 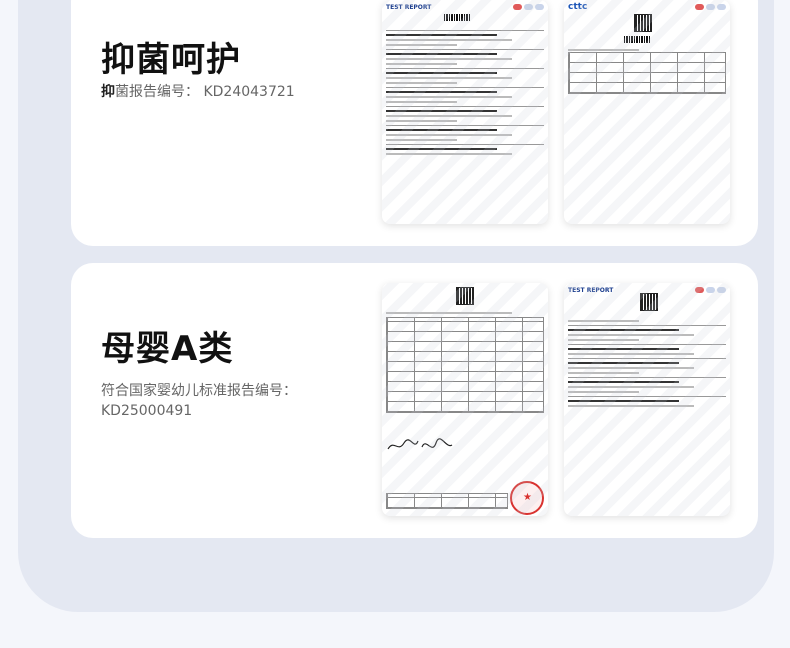 I want to click on section-title: 母婴A类, so click(x=167, y=349).